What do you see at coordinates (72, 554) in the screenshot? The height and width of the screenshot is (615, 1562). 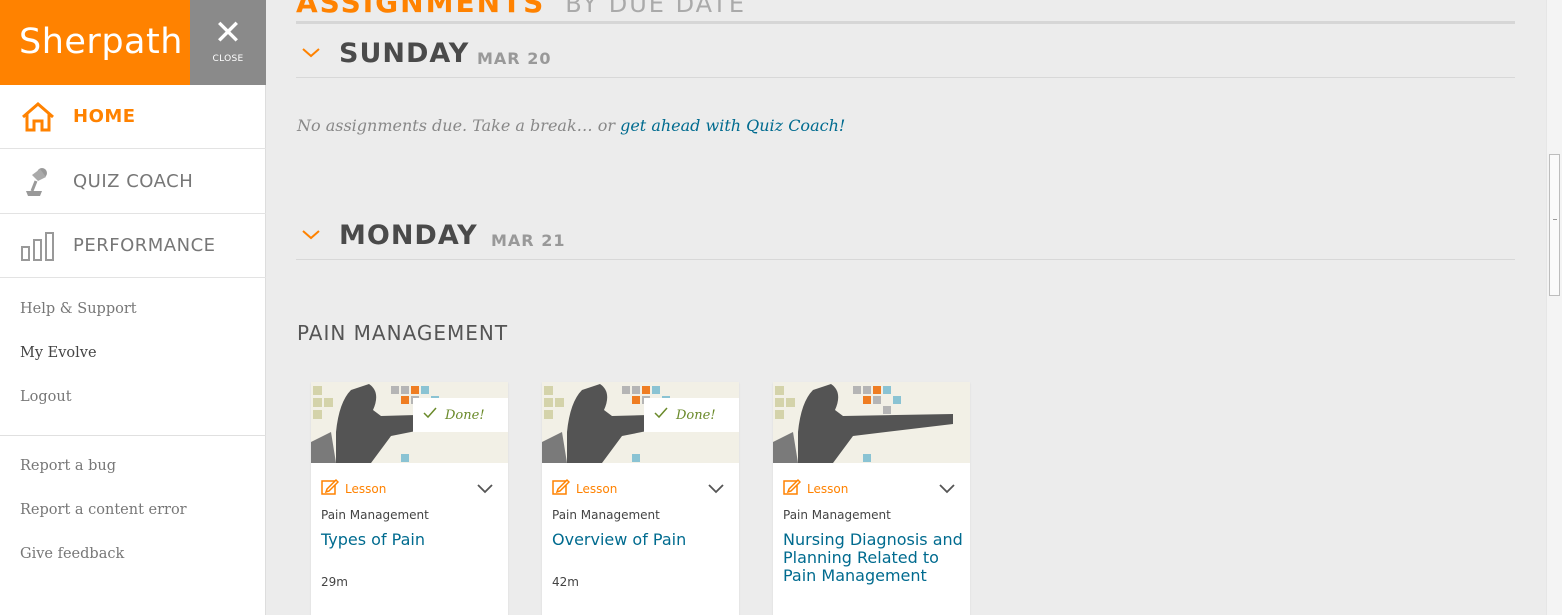 I see `give-feedback-link: Give feedback` at bounding box center [72, 554].